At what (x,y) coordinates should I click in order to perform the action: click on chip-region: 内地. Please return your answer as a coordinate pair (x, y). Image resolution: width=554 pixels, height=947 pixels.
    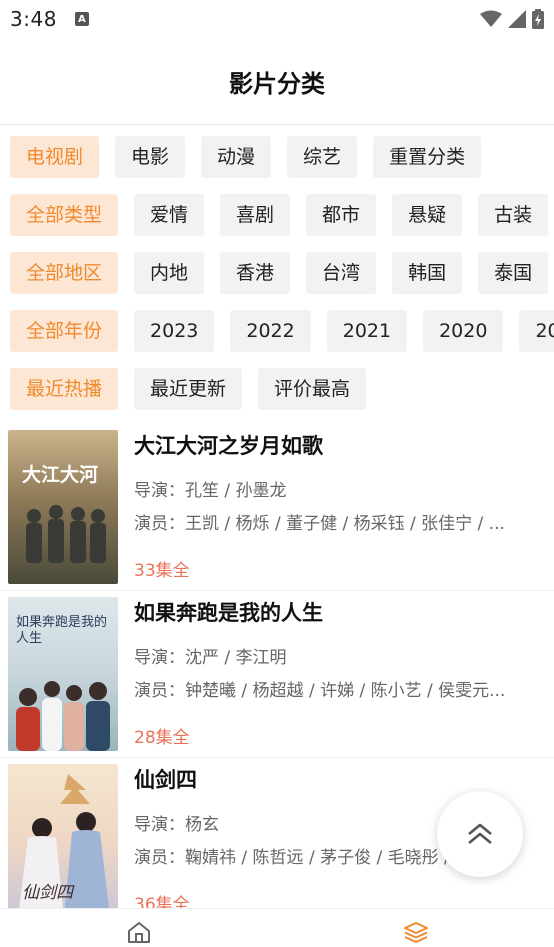
    Looking at the image, I should click on (169, 273).